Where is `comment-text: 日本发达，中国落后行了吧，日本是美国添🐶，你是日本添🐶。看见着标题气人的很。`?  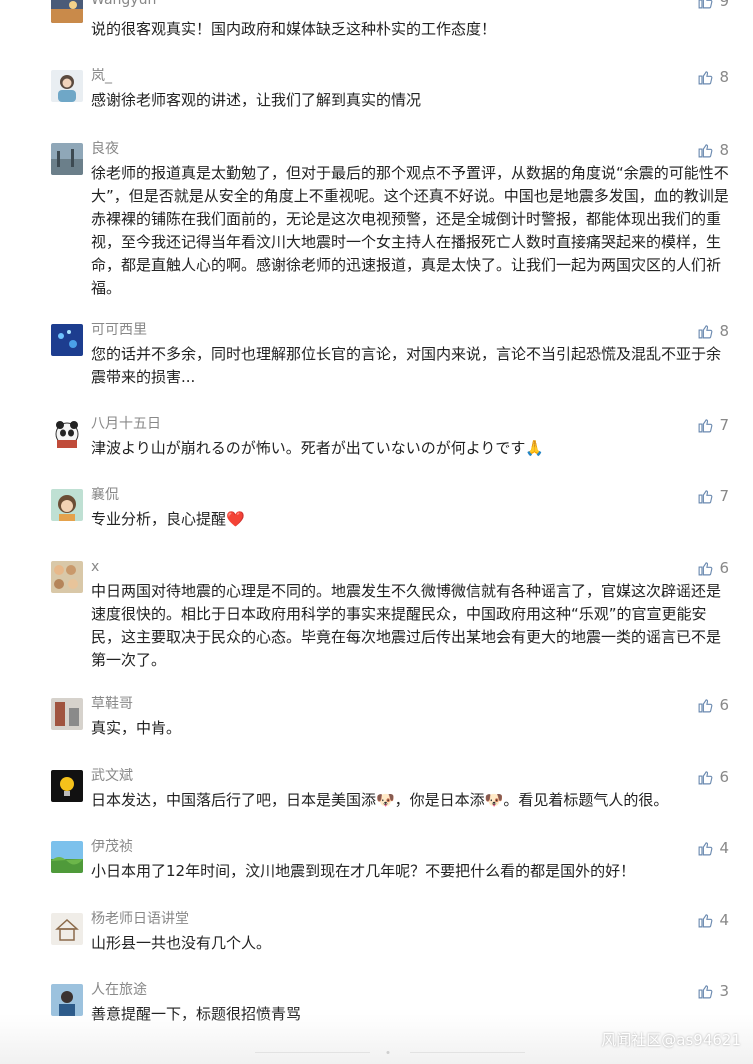
comment-text: 日本发达，中国落后行了吧，日本是美国添🐶，你是日本添🐶。看见着标题气人的很。 is located at coordinates (380, 800).